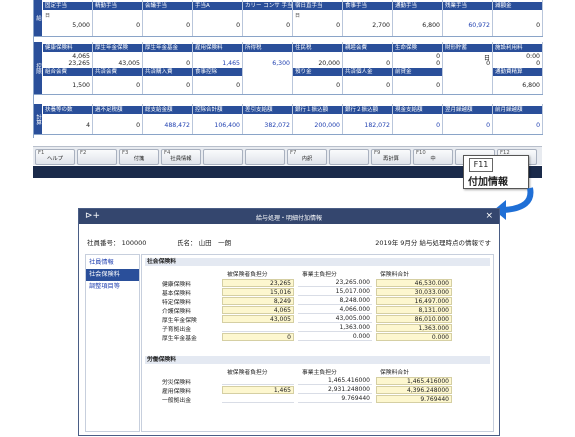 The height and width of the screenshot is (437, 575). Describe the element at coordinates (394, 373) in the screenshot. I see `labor-col-total: 保険料合計` at that location.